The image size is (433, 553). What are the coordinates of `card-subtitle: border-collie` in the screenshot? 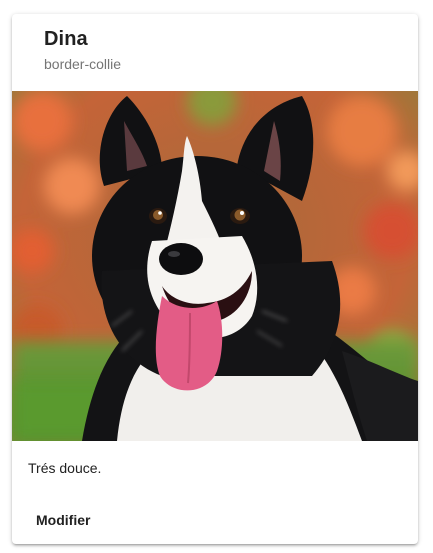 It's located at (83, 64).